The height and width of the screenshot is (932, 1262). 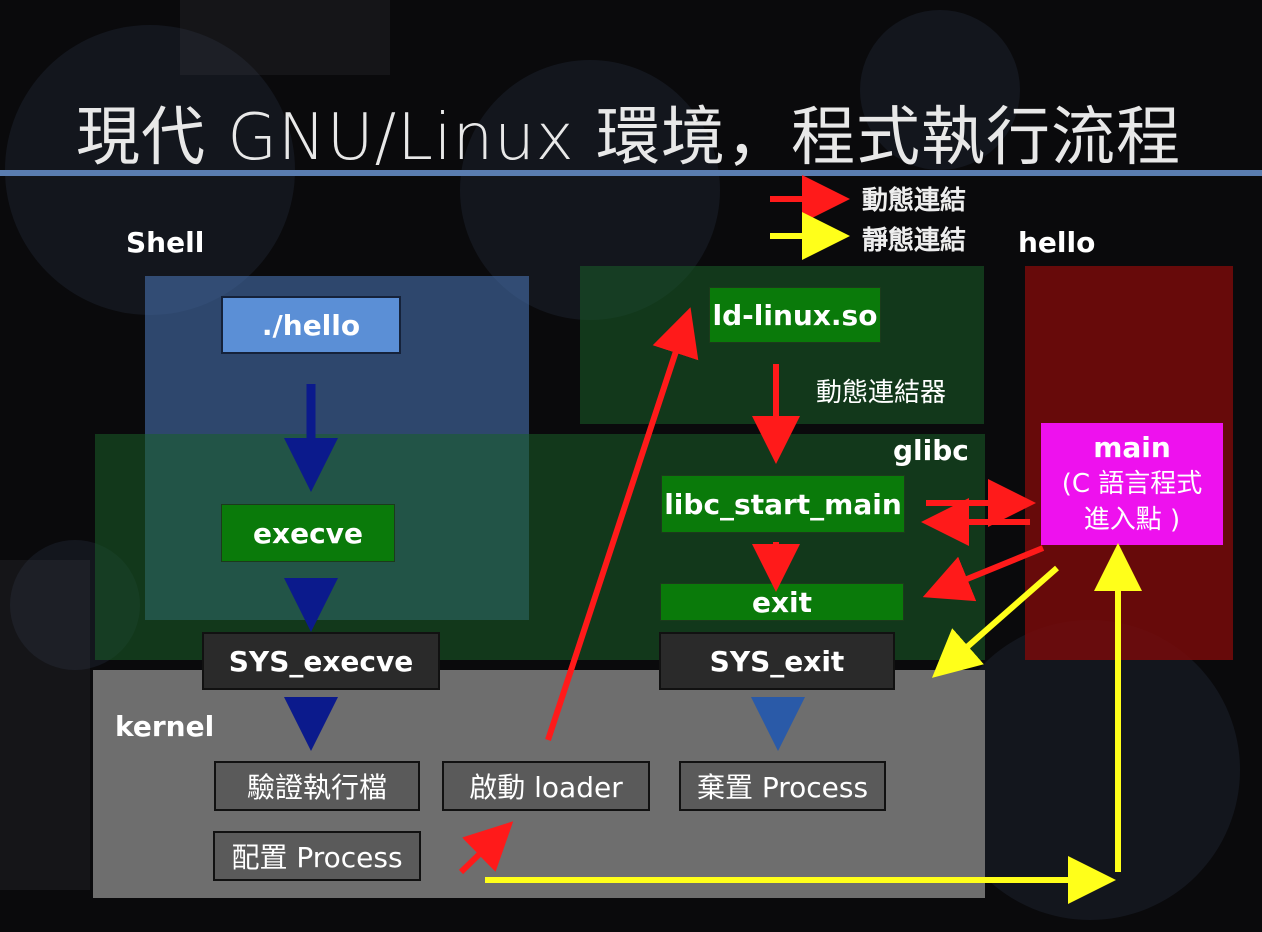 What do you see at coordinates (983, 573) in the screenshot?
I see `arrow-main-to-exit` at bounding box center [983, 573].